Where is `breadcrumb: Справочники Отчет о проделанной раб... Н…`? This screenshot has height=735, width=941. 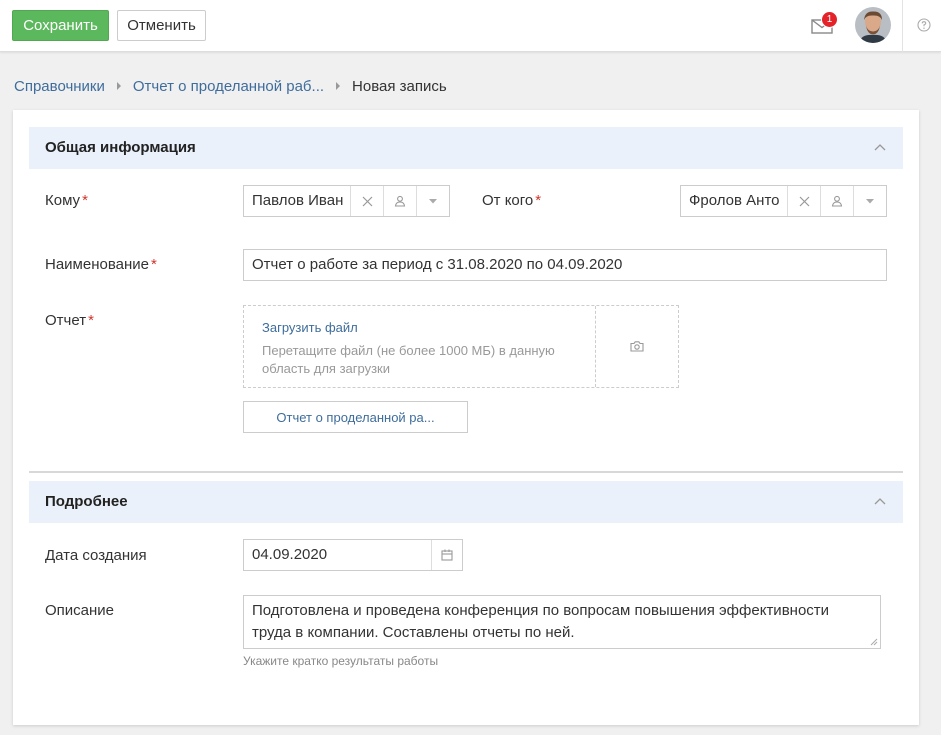
breadcrumb: Справочники Отчет о проделанной раб... Н… is located at coordinates (230, 86).